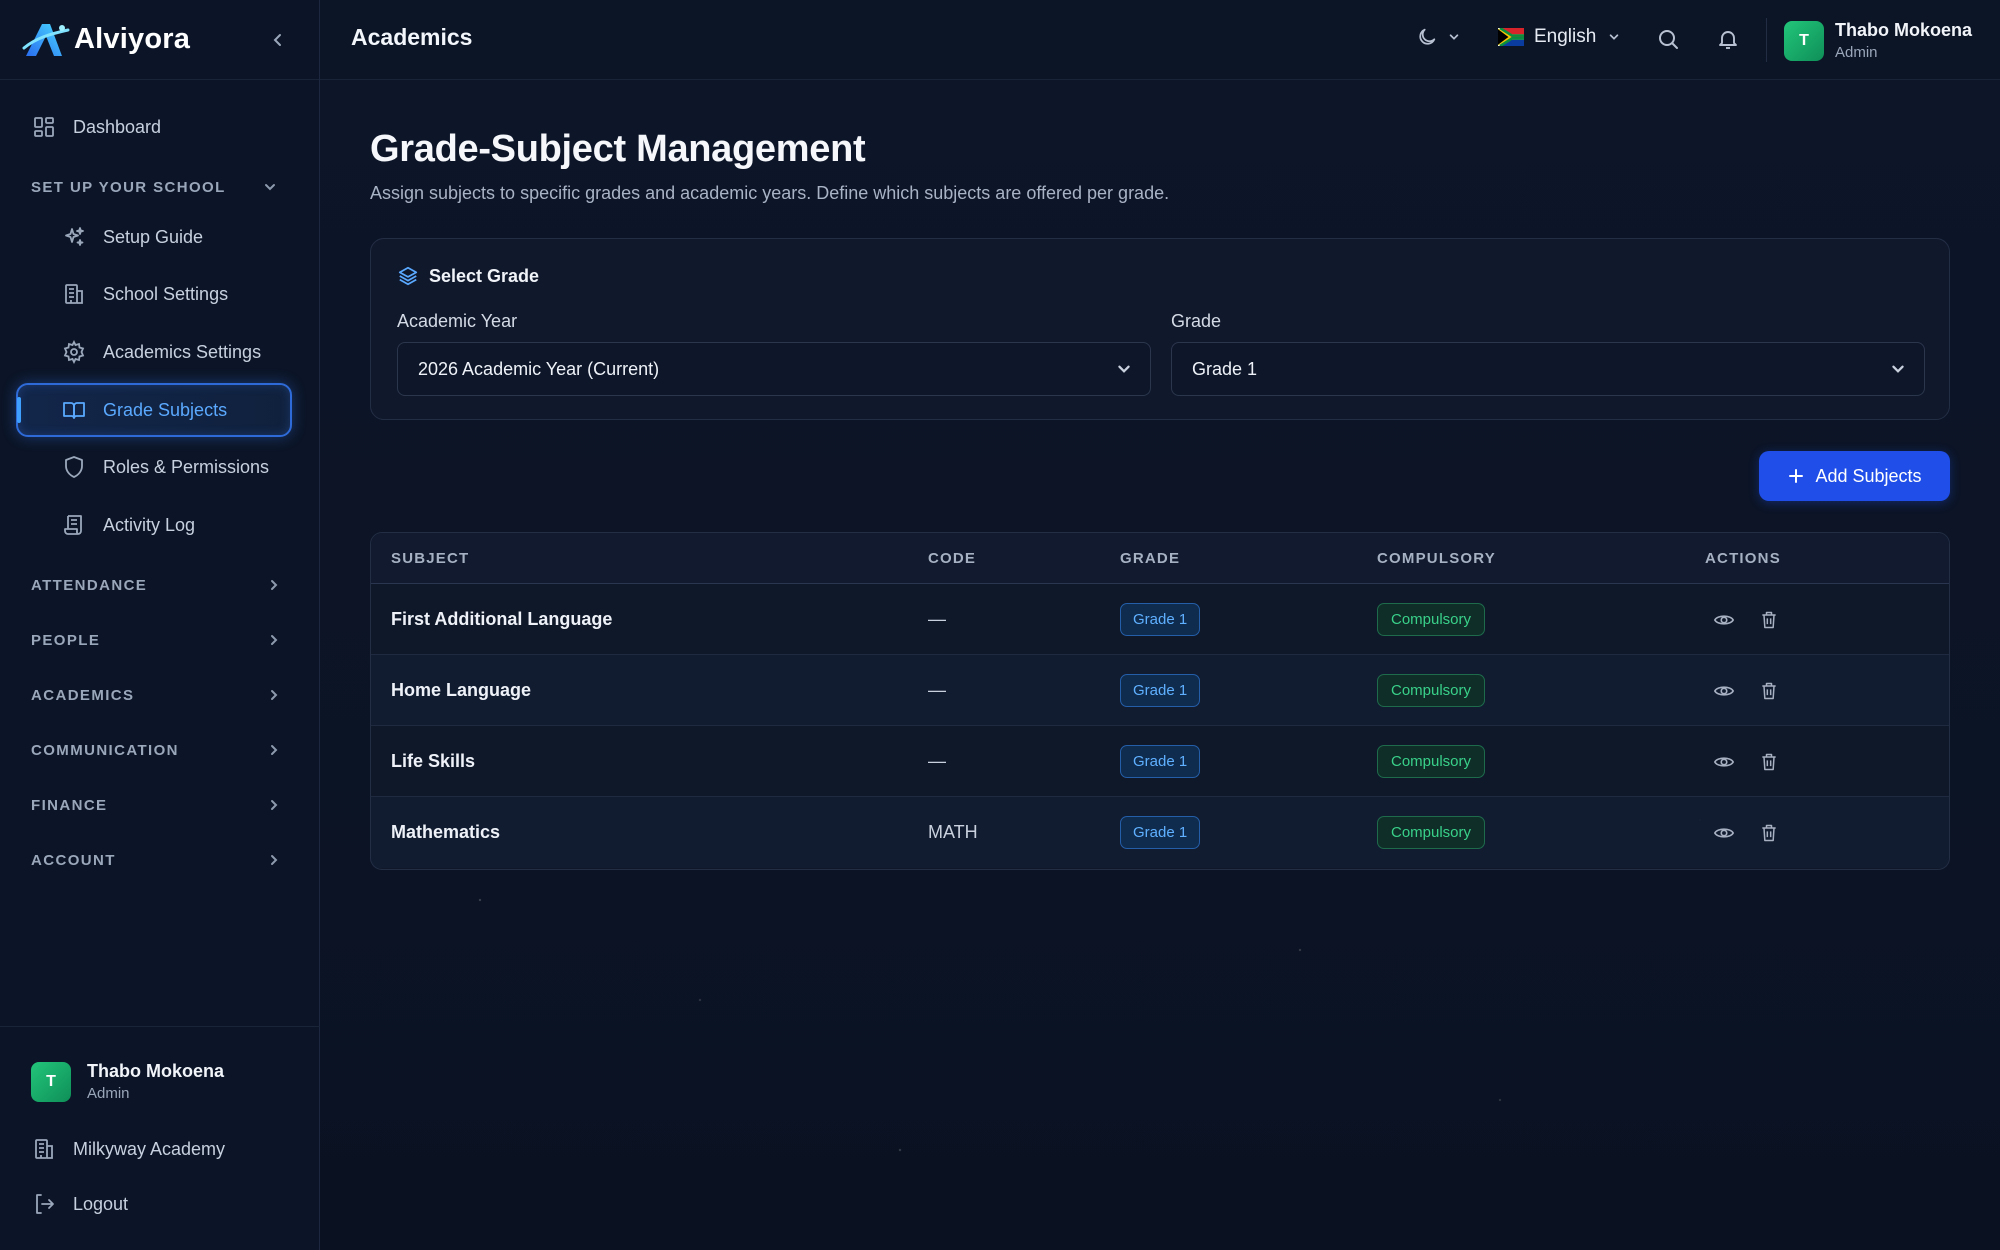  What do you see at coordinates (46, 39) in the screenshot?
I see `logo-icon` at bounding box center [46, 39].